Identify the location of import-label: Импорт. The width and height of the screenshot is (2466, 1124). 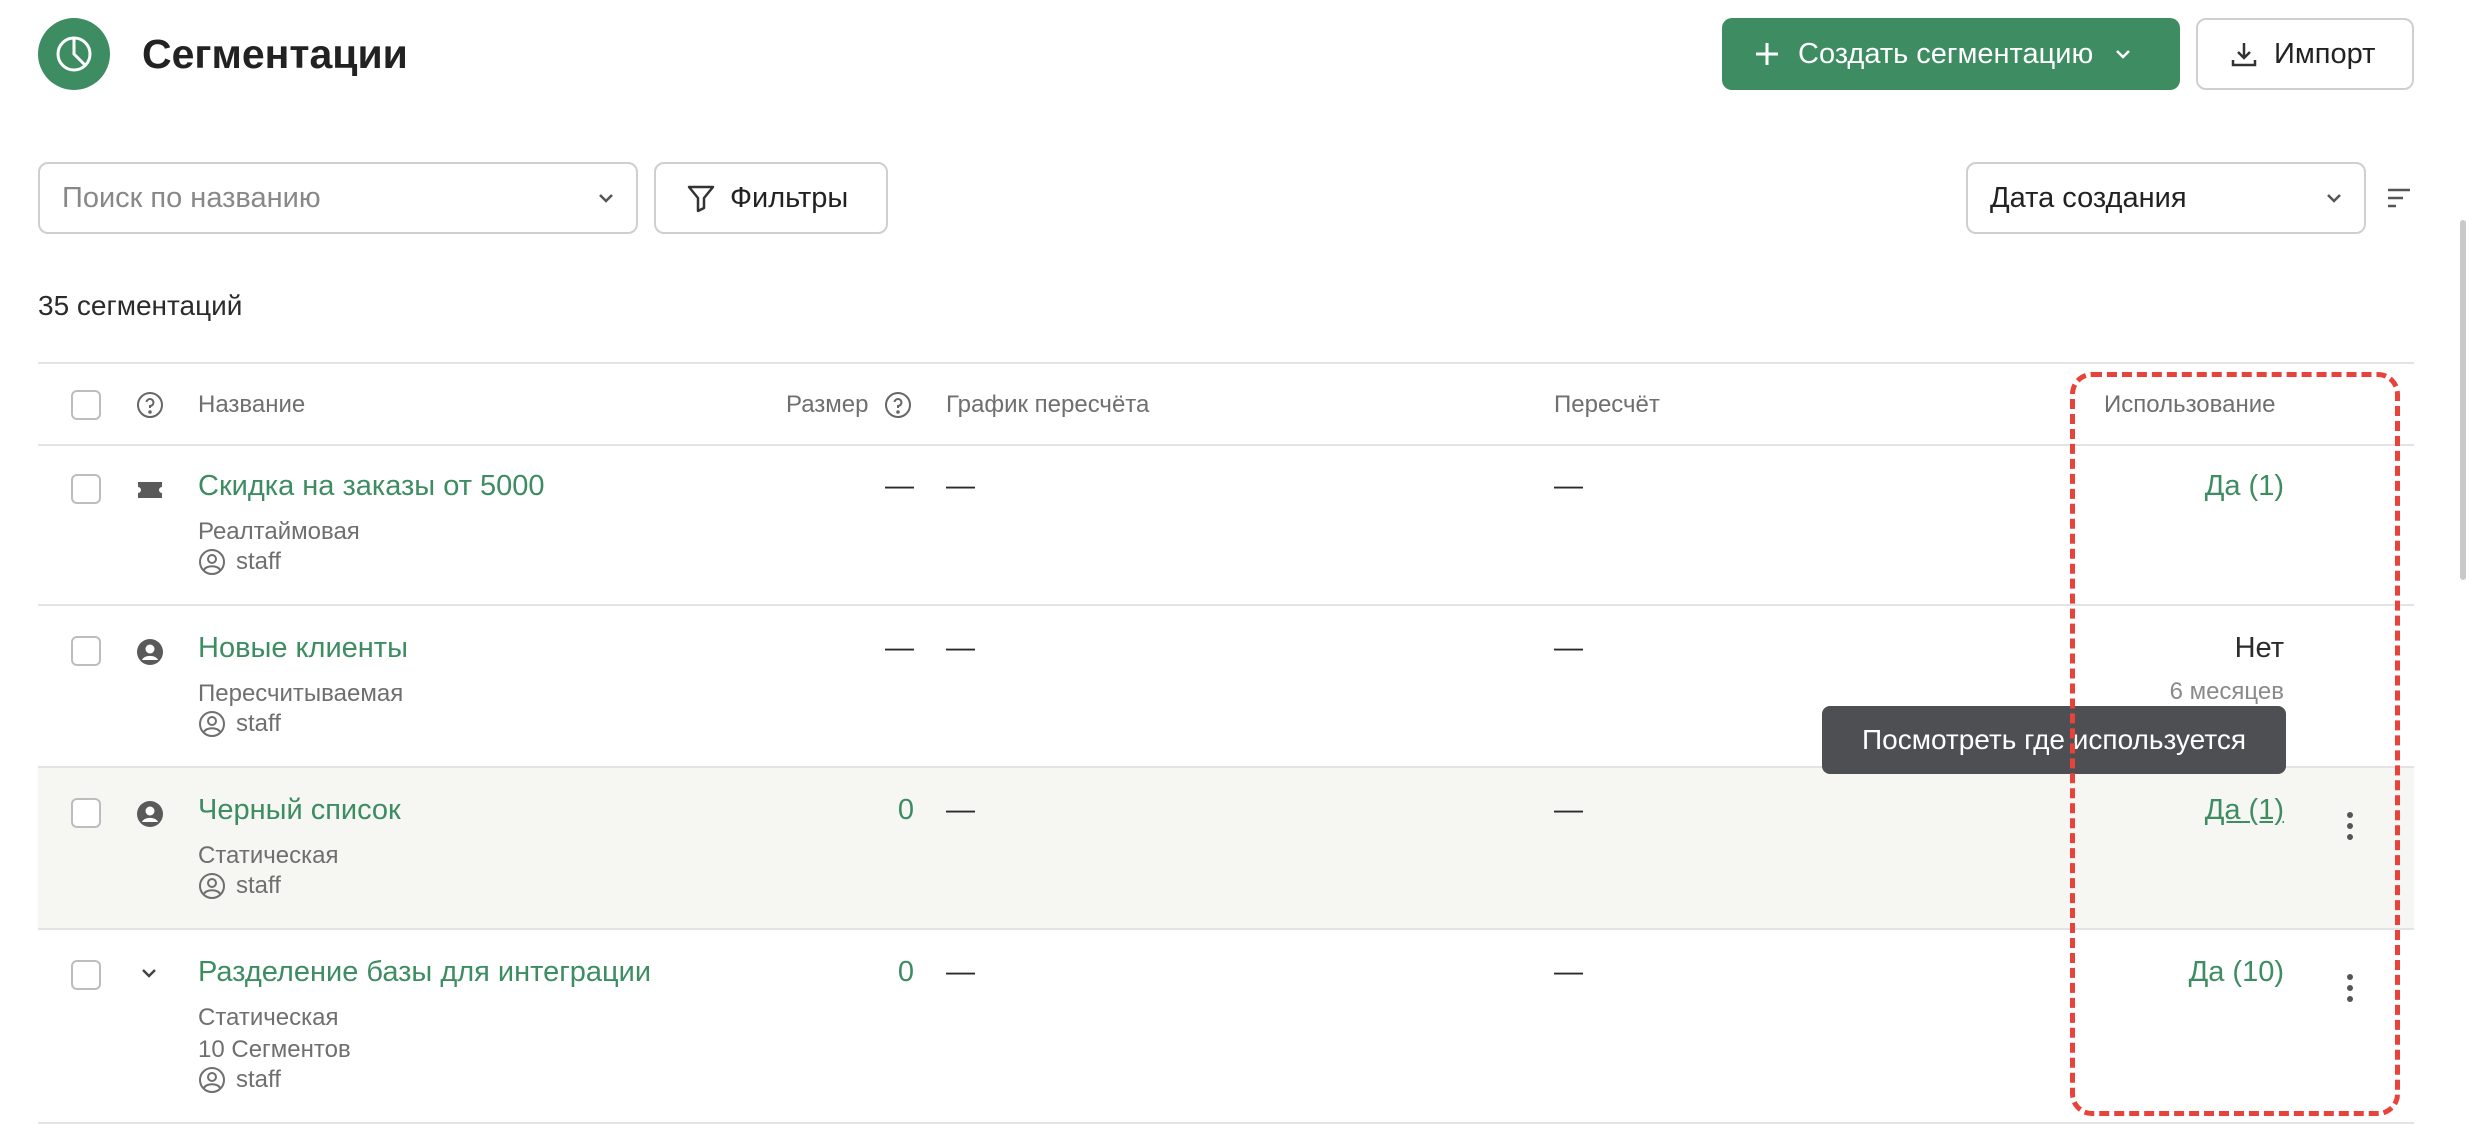
(2325, 53).